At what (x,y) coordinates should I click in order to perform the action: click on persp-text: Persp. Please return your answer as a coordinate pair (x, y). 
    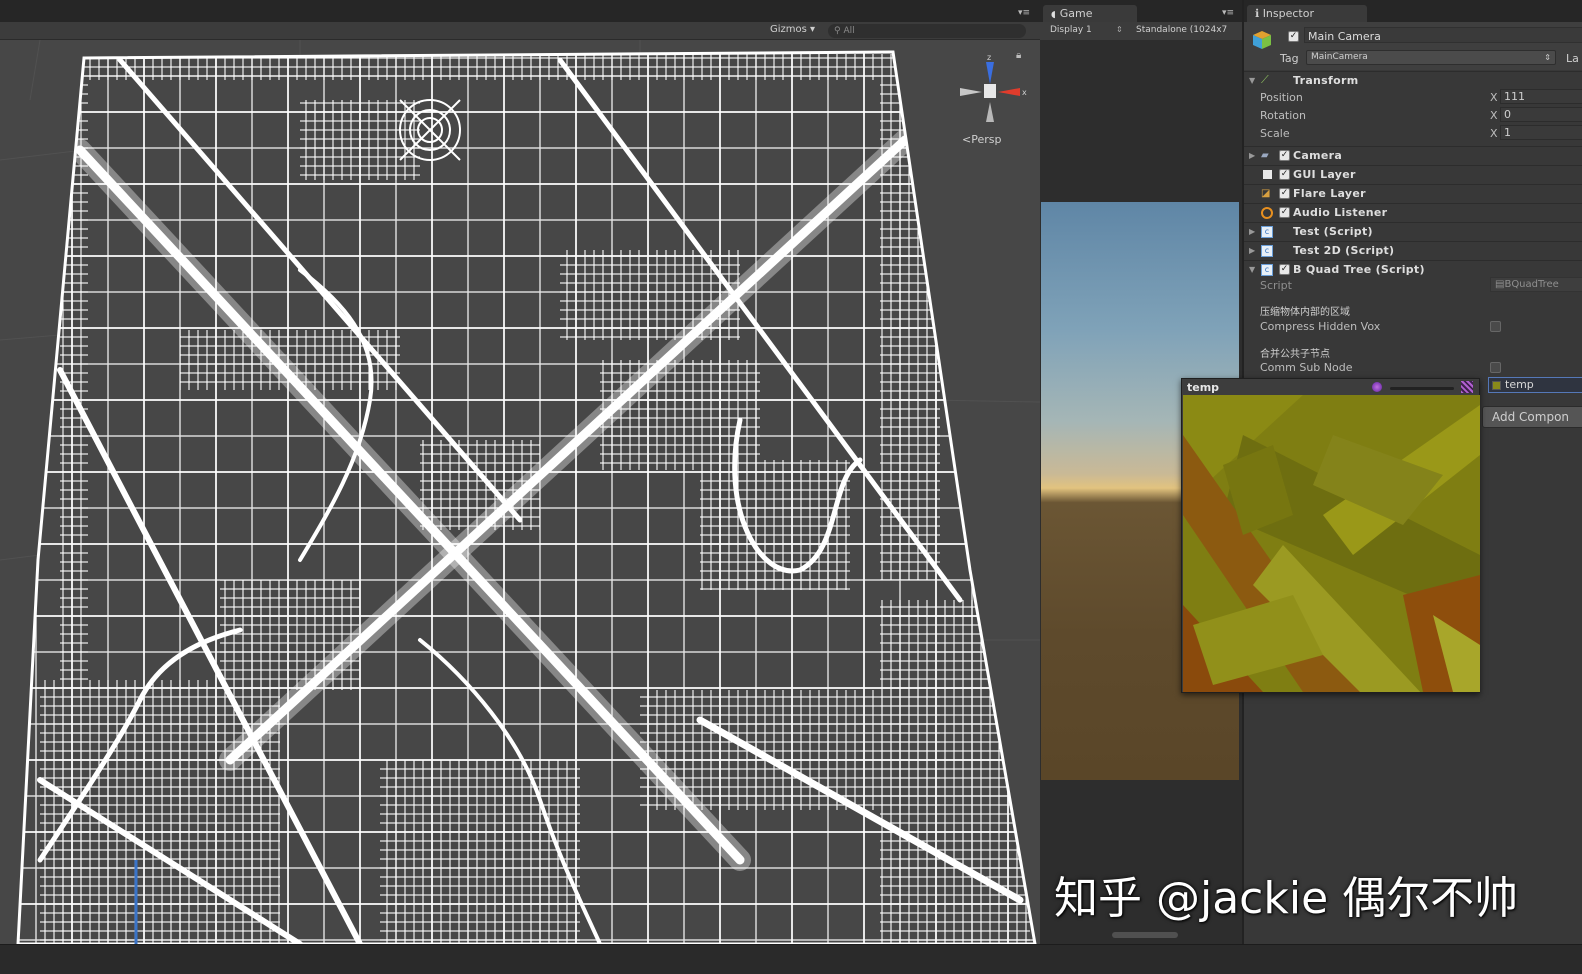
    Looking at the image, I should click on (986, 139).